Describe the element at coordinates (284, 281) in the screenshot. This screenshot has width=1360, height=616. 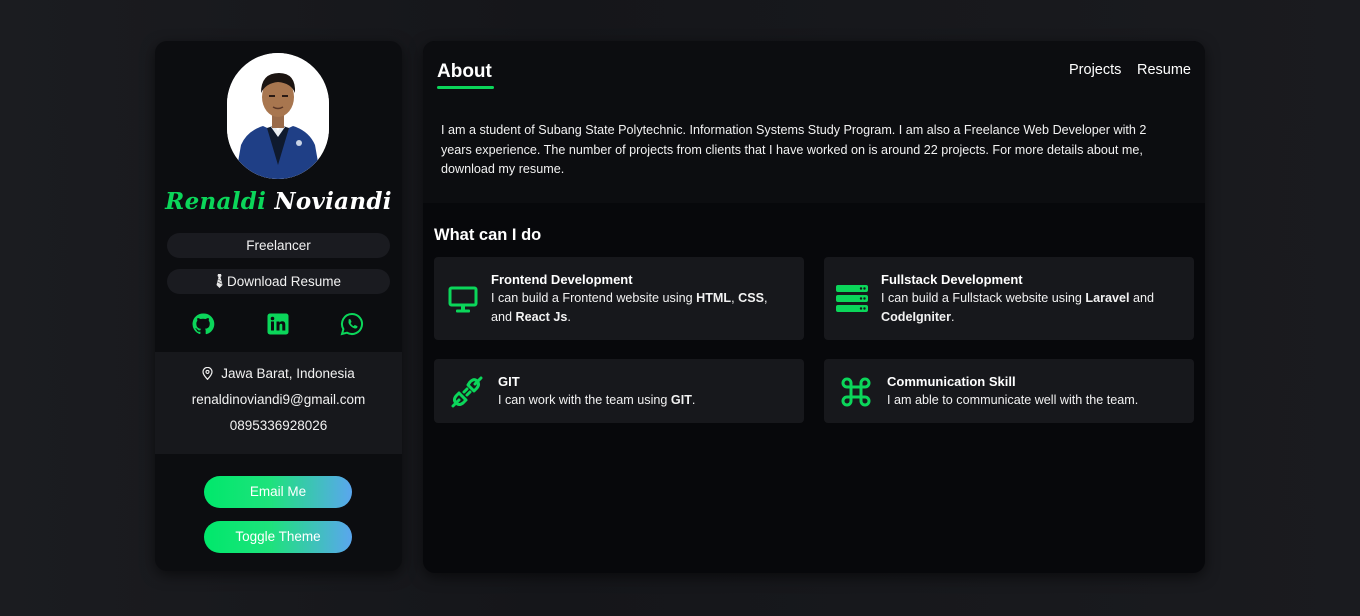
I see `download-resume-label: Download Resume` at that location.